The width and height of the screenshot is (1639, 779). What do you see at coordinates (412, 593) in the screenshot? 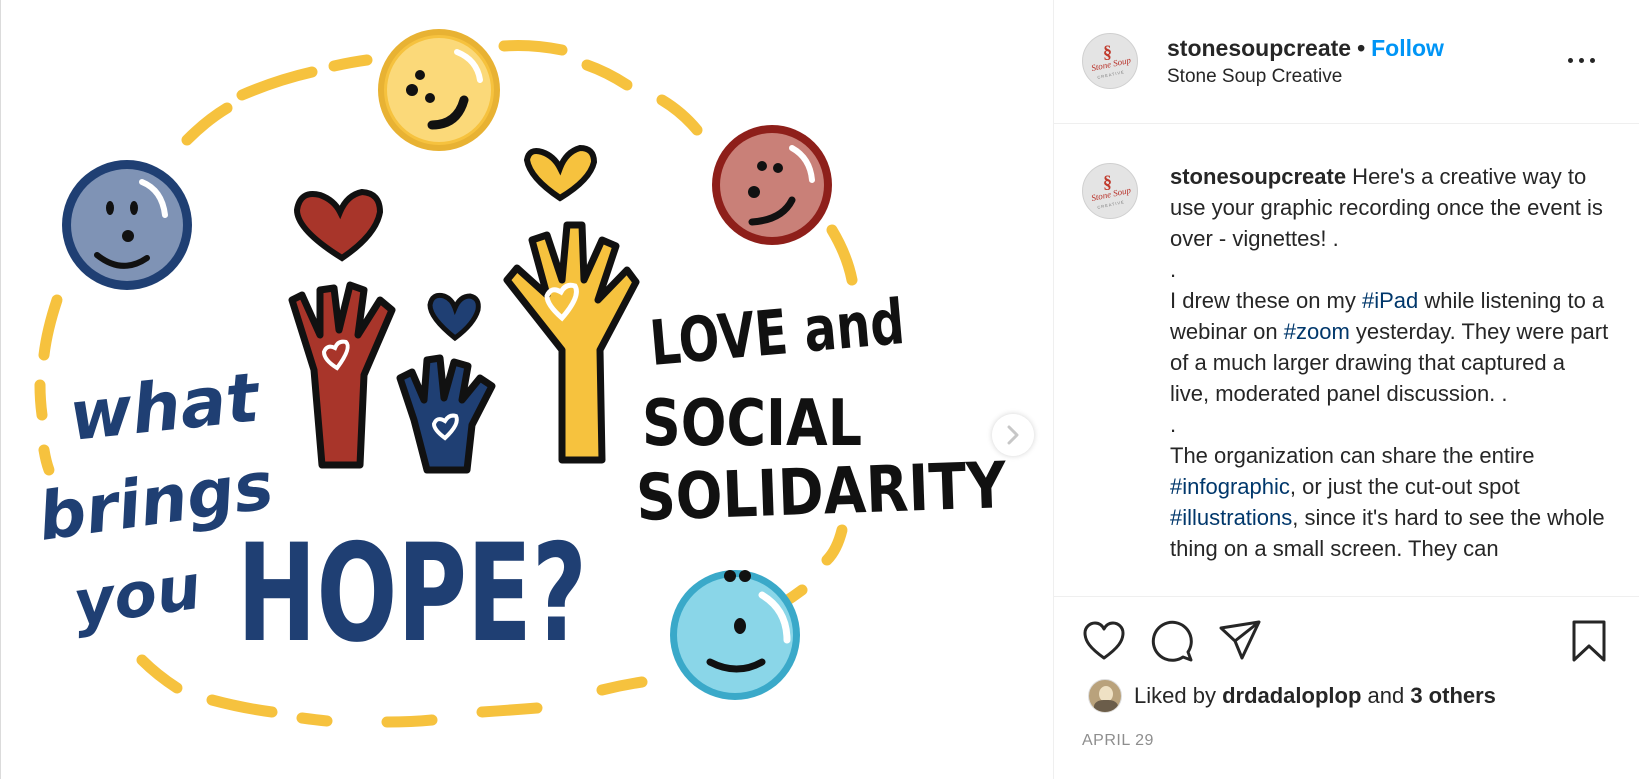
I see `artwork-text-hope: HOPE?` at bounding box center [412, 593].